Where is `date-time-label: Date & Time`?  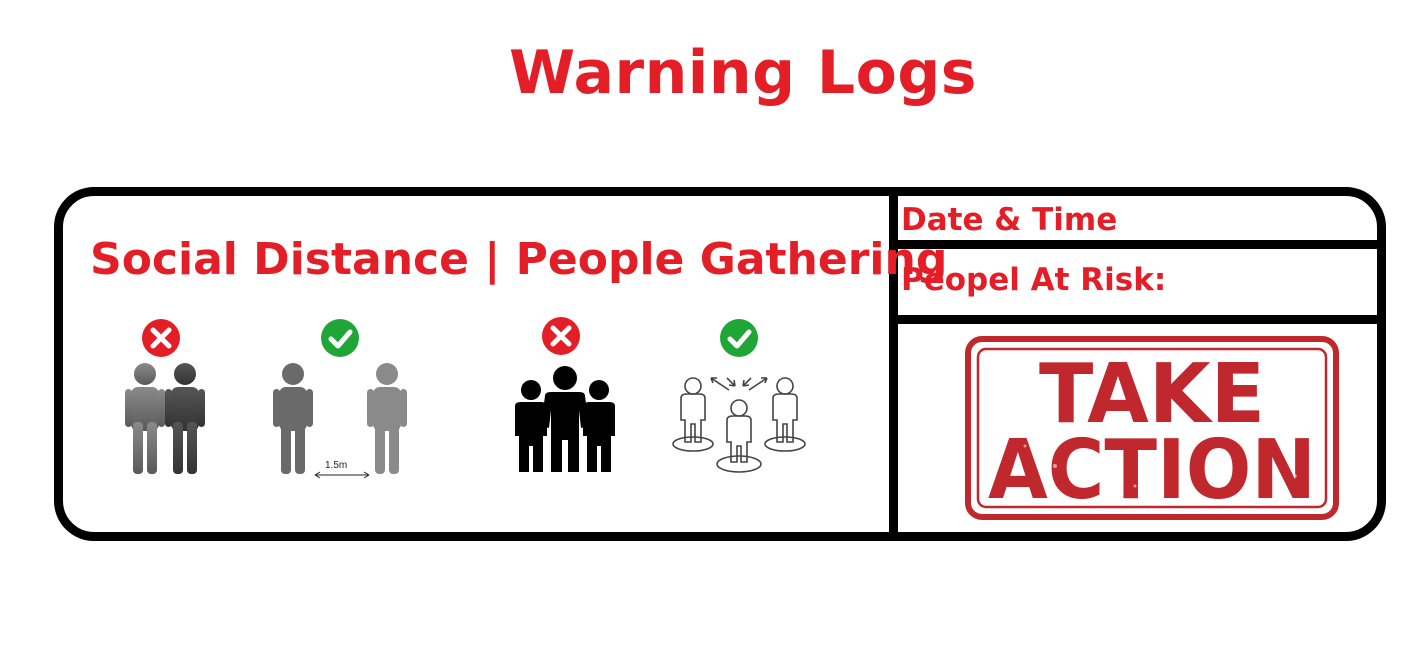
date-time-label: Date & Time is located at coordinates (1009, 220).